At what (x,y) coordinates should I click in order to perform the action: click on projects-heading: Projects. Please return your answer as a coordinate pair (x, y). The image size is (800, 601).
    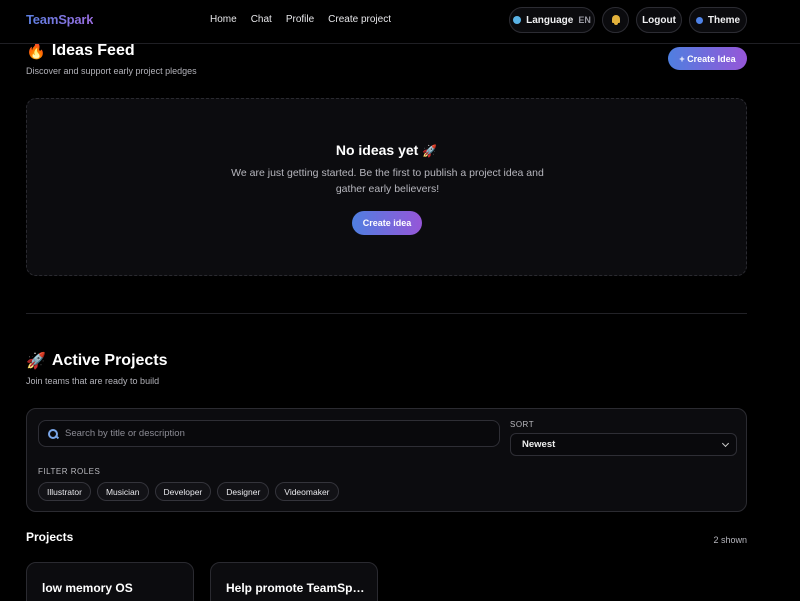
    Looking at the image, I should click on (50, 537).